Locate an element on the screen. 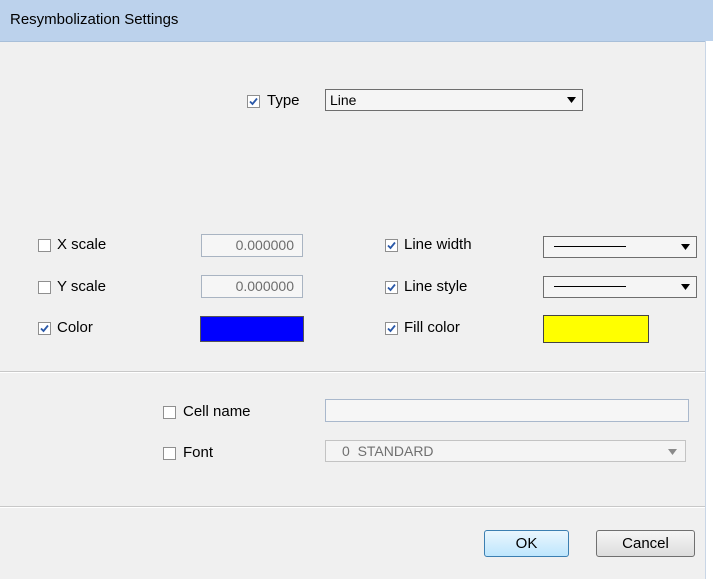 The width and height of the screenshot is (713, 579). type-label: Type is located at coordinates (283, 100).